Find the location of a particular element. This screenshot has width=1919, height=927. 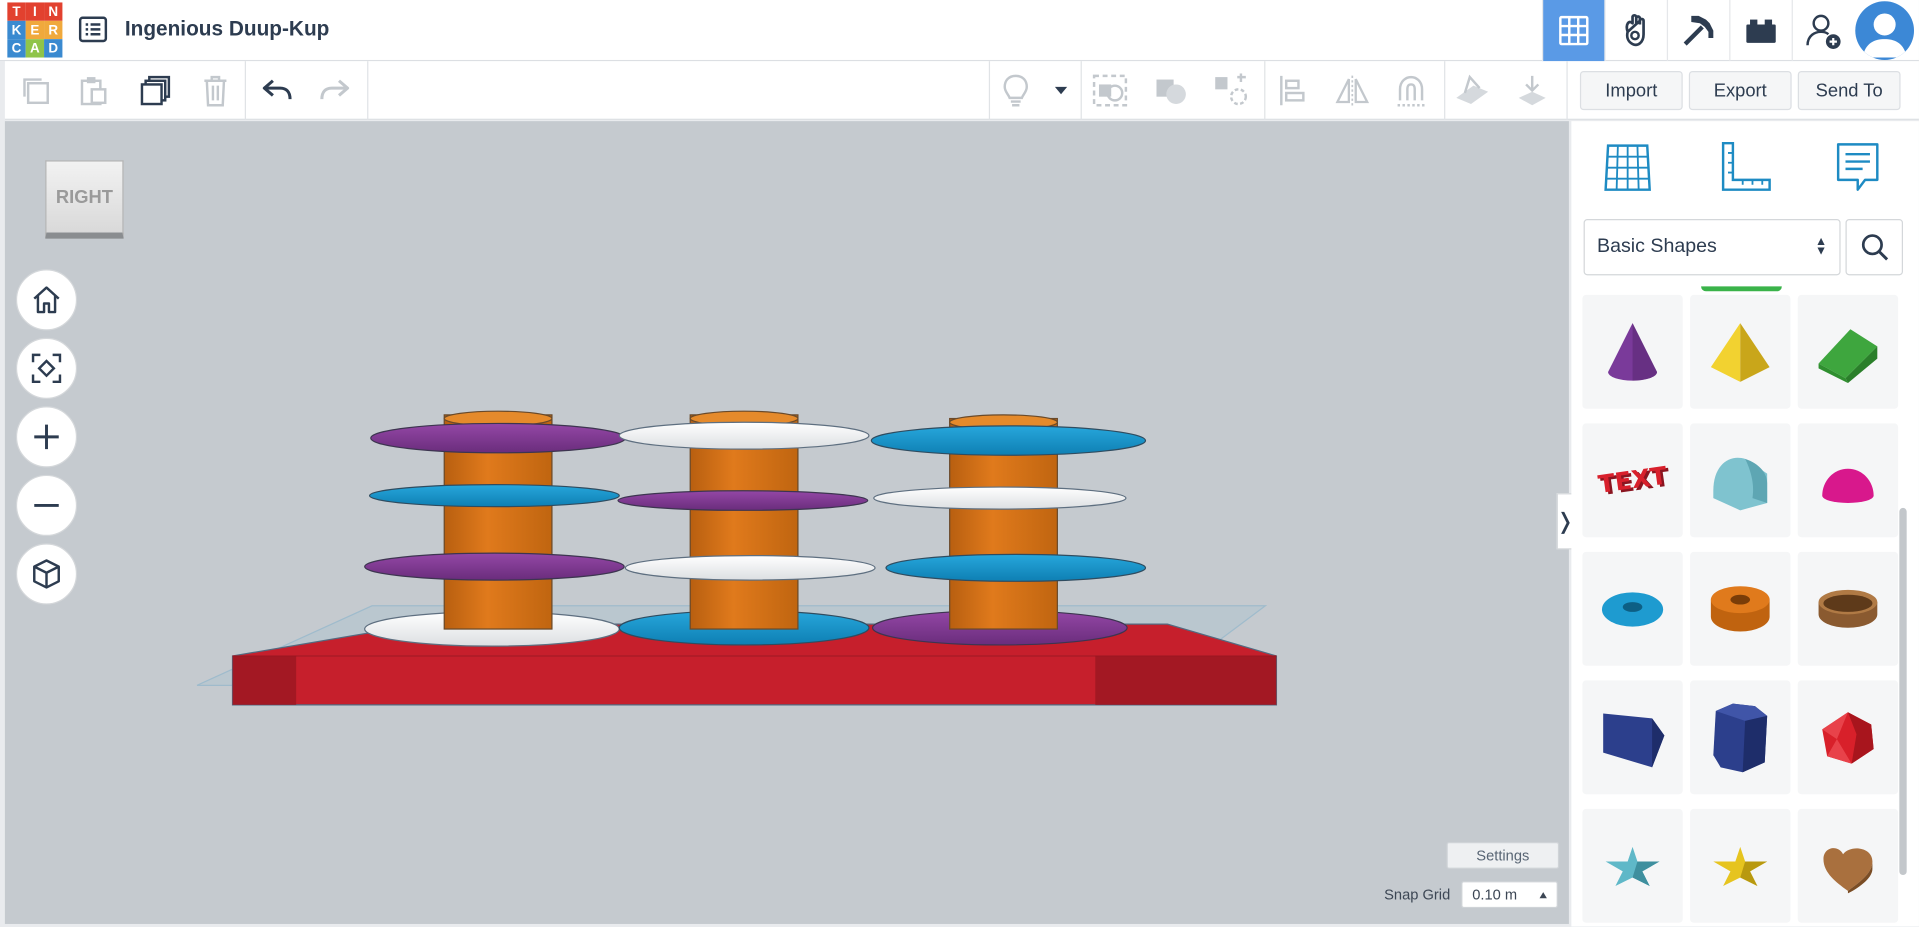

user-avatar is located at coordinates (1885, 30).